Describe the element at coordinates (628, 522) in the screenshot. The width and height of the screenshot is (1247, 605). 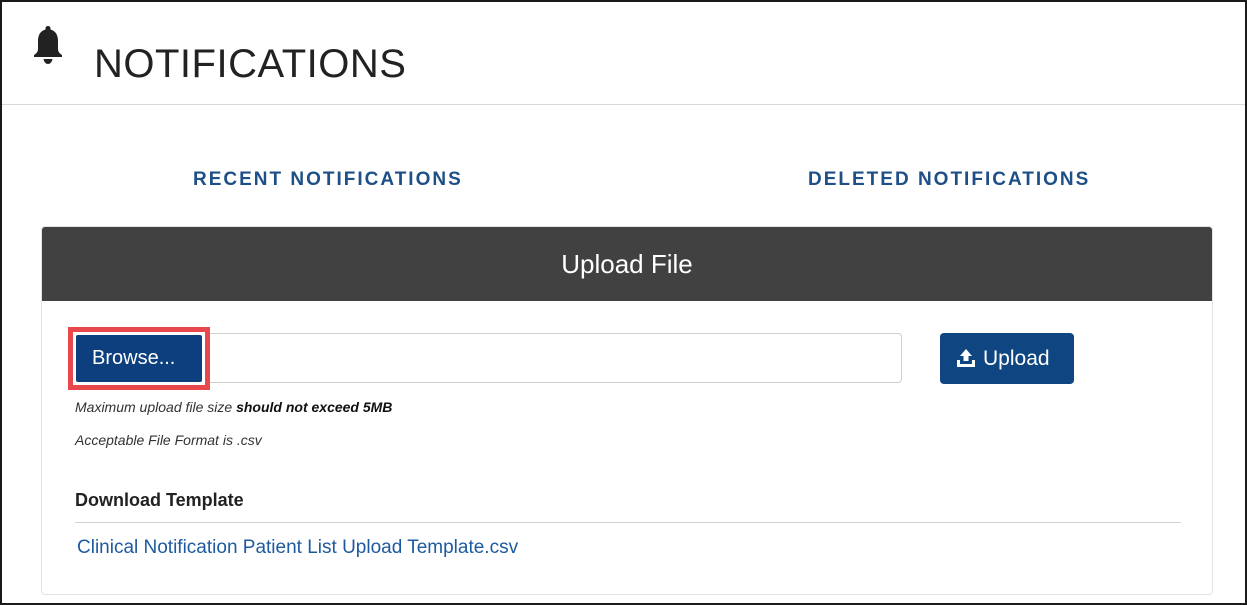
I see `divider` at that location.